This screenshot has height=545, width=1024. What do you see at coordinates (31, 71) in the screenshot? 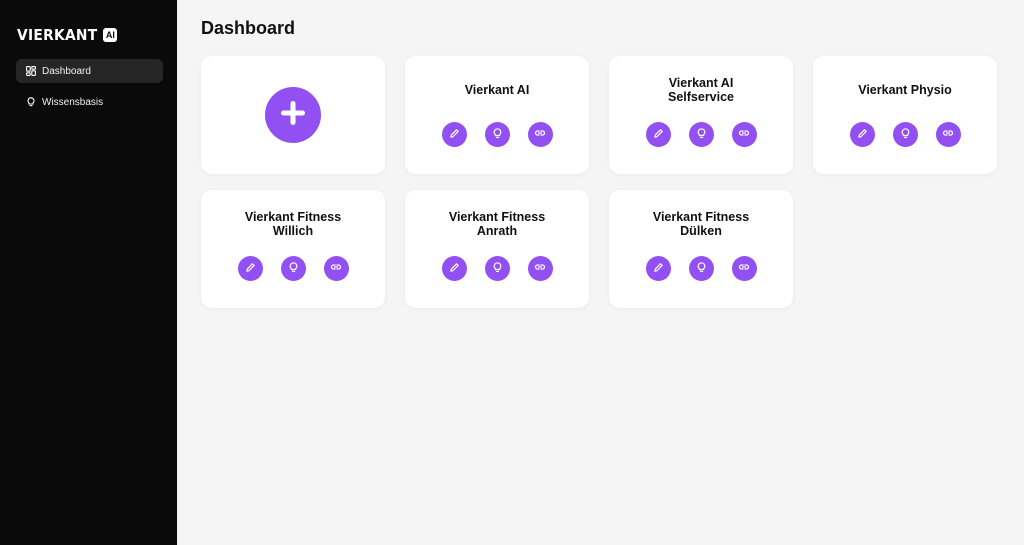
I see `dashboard-icon` at bounding box center [31, 71].